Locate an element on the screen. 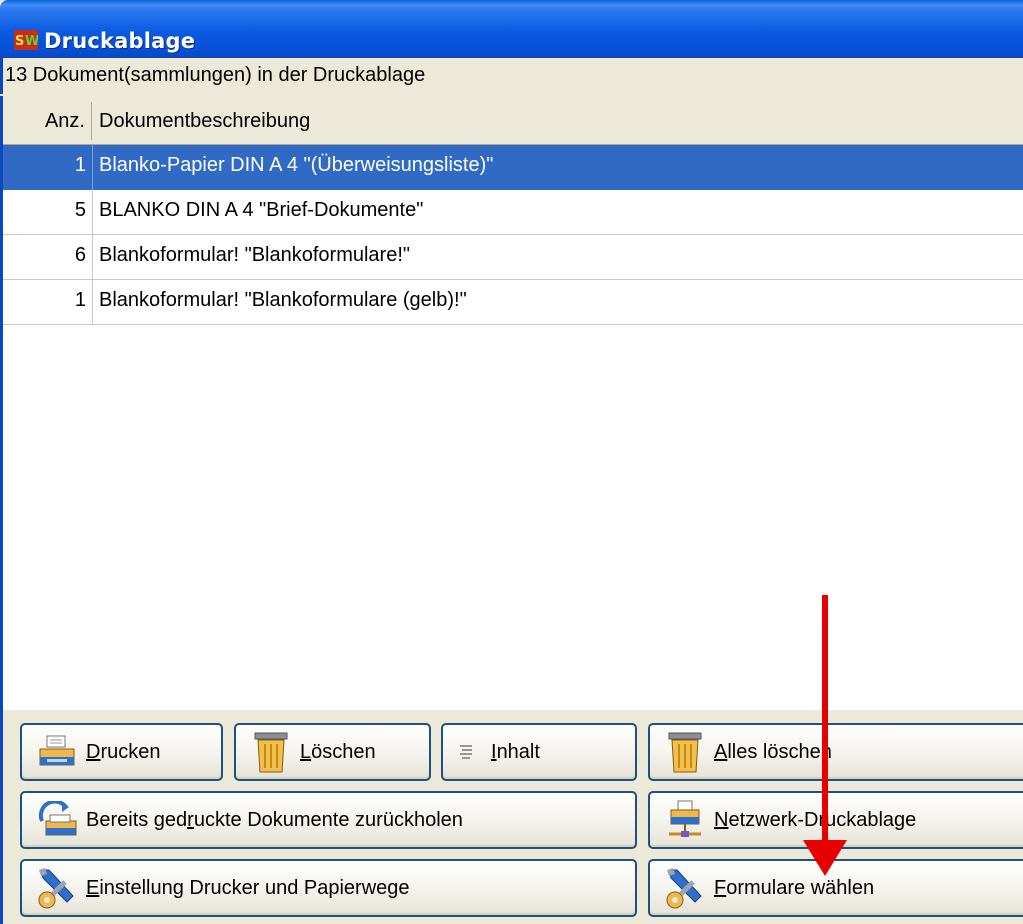 The image size is (1023, 924). column-header-description: Dokumentbeschreibung is located at coordinates (201, 121).